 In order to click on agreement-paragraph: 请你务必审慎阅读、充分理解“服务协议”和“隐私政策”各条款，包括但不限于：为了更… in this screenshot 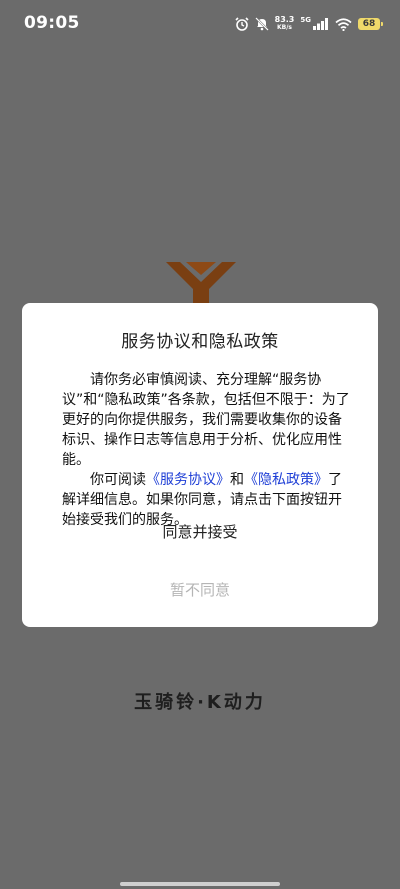, I will do `click(206, 420)`.